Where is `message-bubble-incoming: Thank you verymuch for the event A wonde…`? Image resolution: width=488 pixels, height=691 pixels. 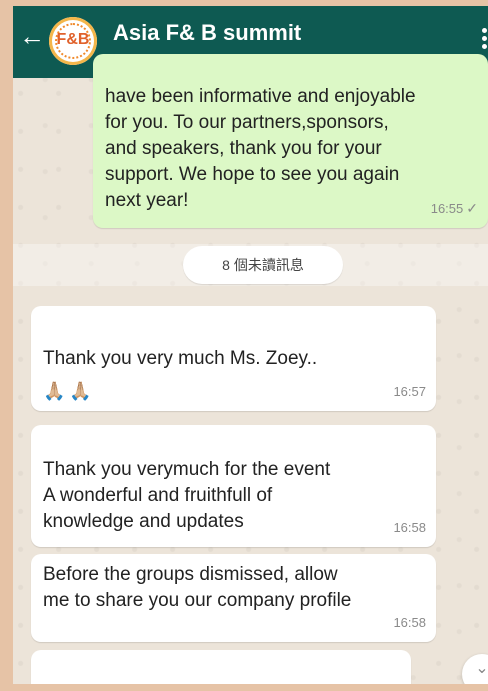
message-bubble-incoming: Thank you verymuch for the event A wonde… is located at coordinates (233, 486).